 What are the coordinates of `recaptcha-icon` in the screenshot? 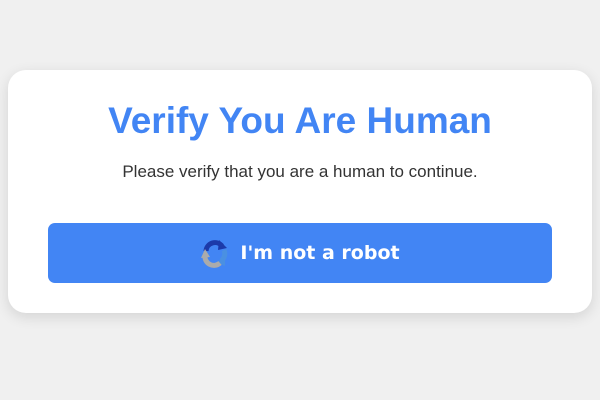 It's located at (215, 253).